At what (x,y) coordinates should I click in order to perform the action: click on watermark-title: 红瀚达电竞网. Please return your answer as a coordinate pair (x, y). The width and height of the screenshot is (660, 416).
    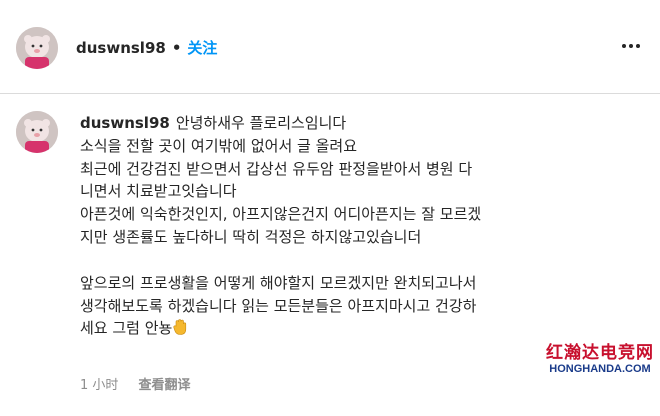
    Looking at the image, I should click on (600, 353).